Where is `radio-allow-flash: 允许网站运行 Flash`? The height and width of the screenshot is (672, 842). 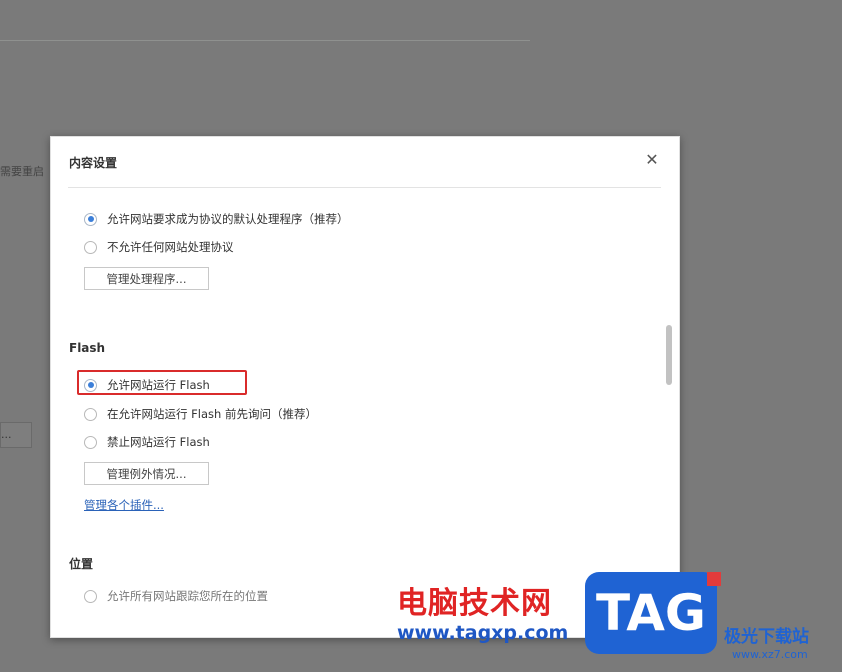 radio-allow-flash: 允许网站运行 Flash is located at coordinates (147, 385).